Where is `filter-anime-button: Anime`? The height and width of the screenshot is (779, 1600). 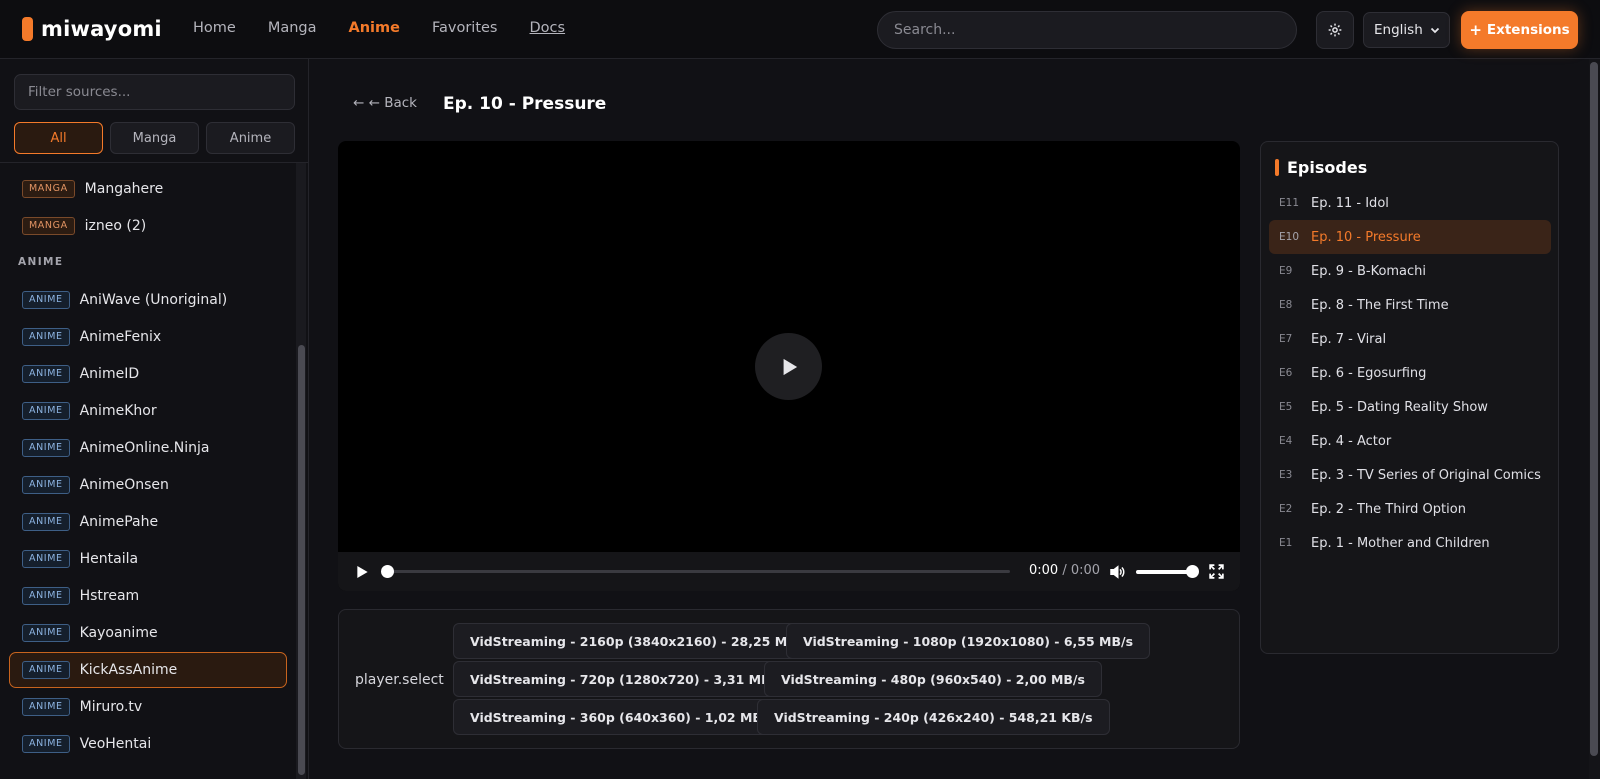 filter-anime-button: Anime is located at coordinates (250, 138).